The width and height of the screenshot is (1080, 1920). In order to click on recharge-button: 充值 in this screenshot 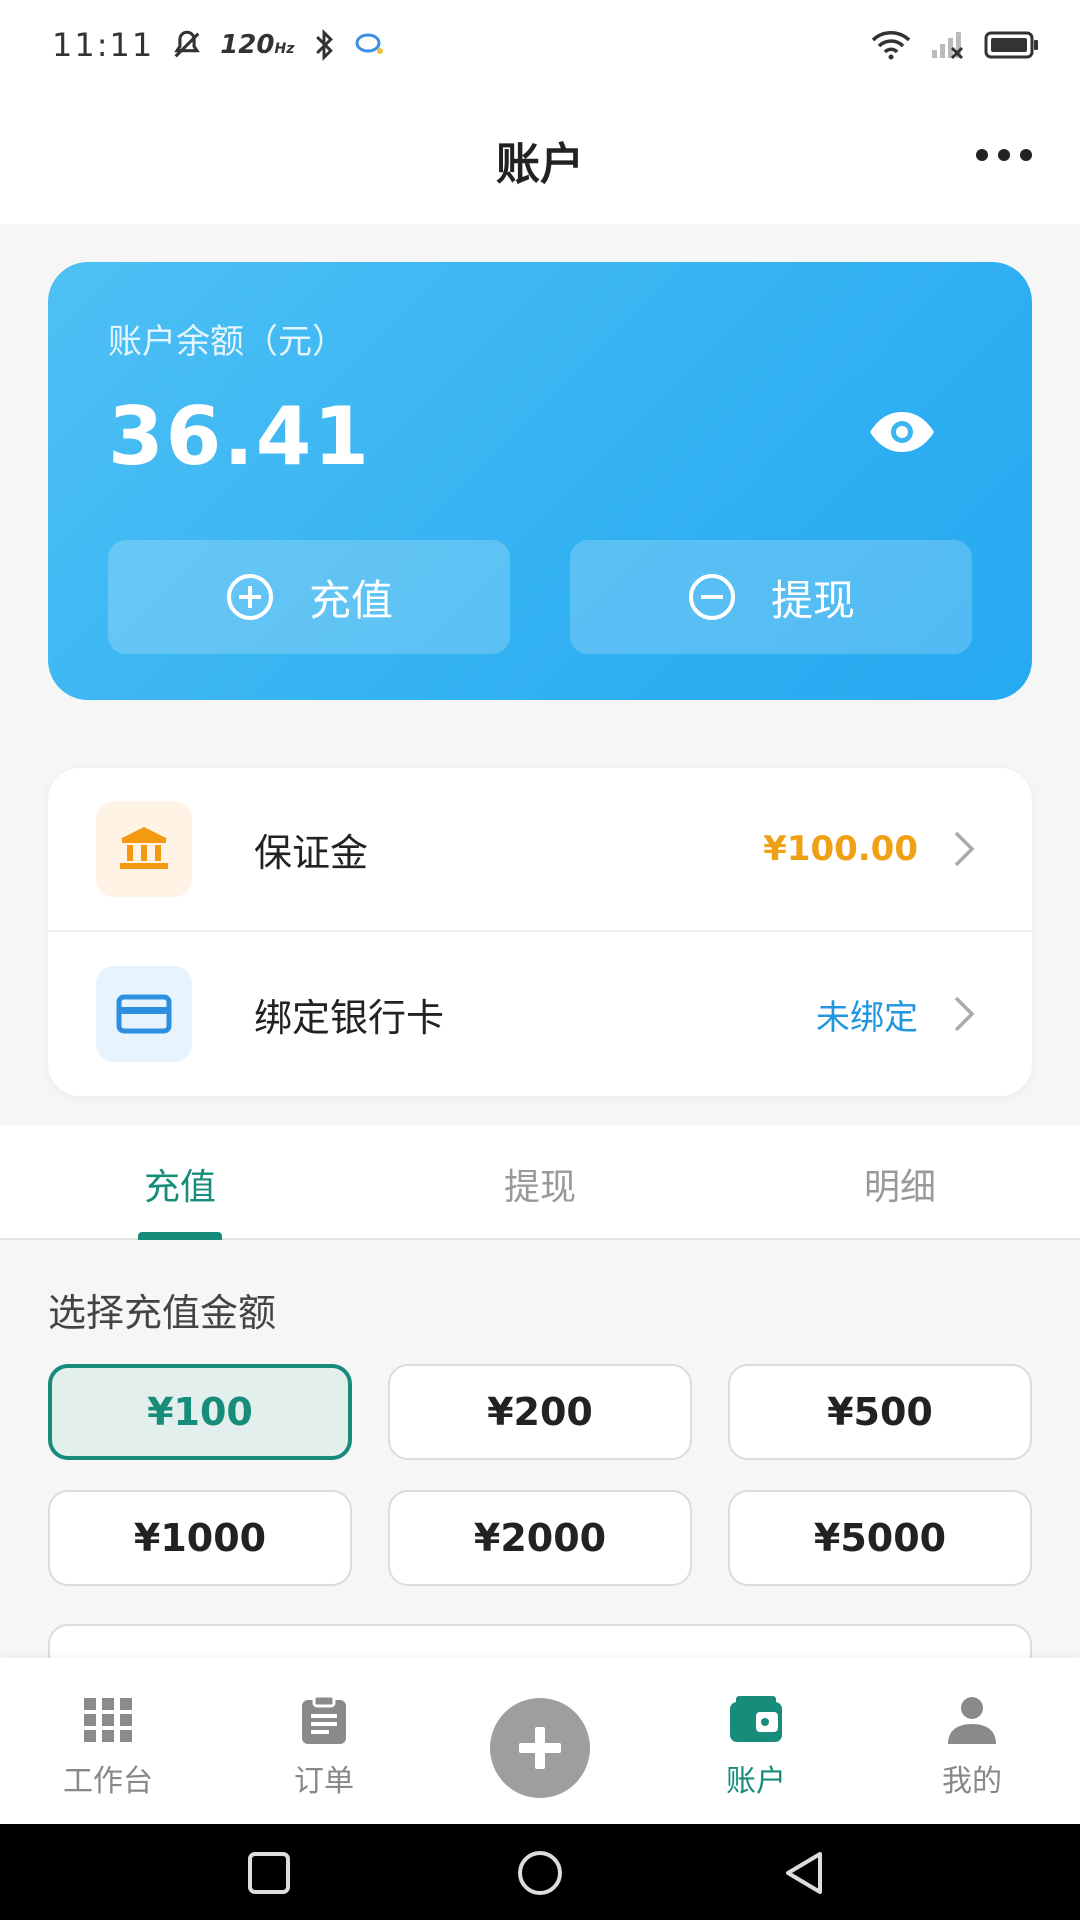, I will do `click(309, 597)`.